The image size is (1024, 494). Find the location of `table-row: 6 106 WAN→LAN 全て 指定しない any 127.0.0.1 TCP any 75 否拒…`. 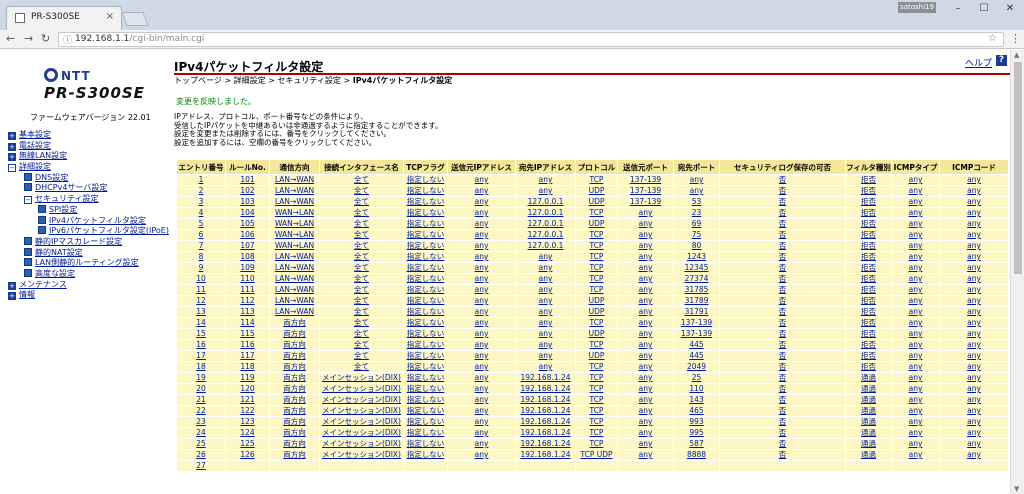

table-row: 6 106 WAN→LAN 全て 指定しない any 127.0.0.1 TCP any 75 否拒… is located at coordinates (592, 235).